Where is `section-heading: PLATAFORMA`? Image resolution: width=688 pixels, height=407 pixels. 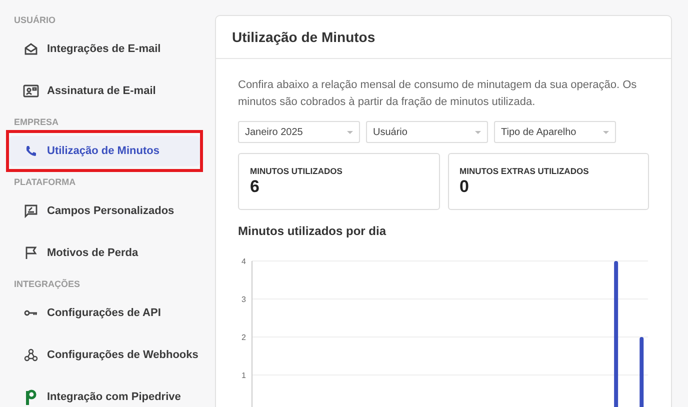
section-heading: PLATAFORMA is located at coordinates (45, 182).